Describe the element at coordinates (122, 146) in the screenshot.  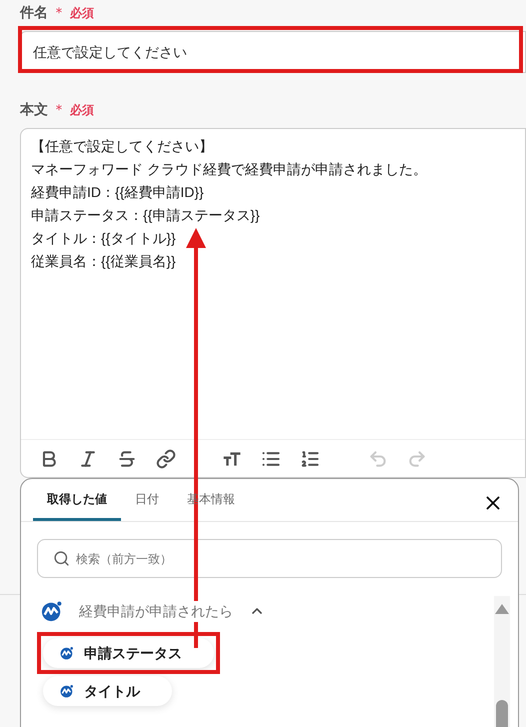
I see `body-text-line: 【任意で設定してください】` at that location.